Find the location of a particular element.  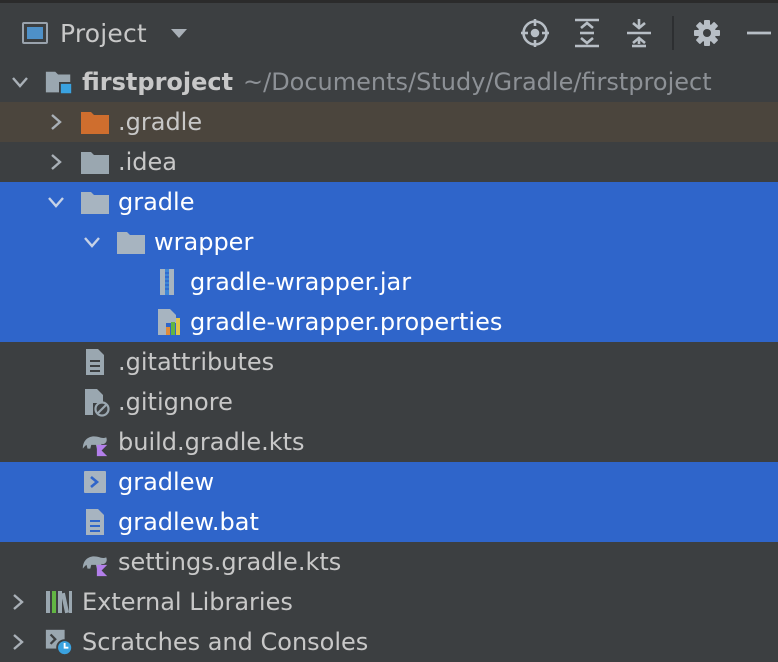

collapse-all-button is located at coordinates (639, 33).